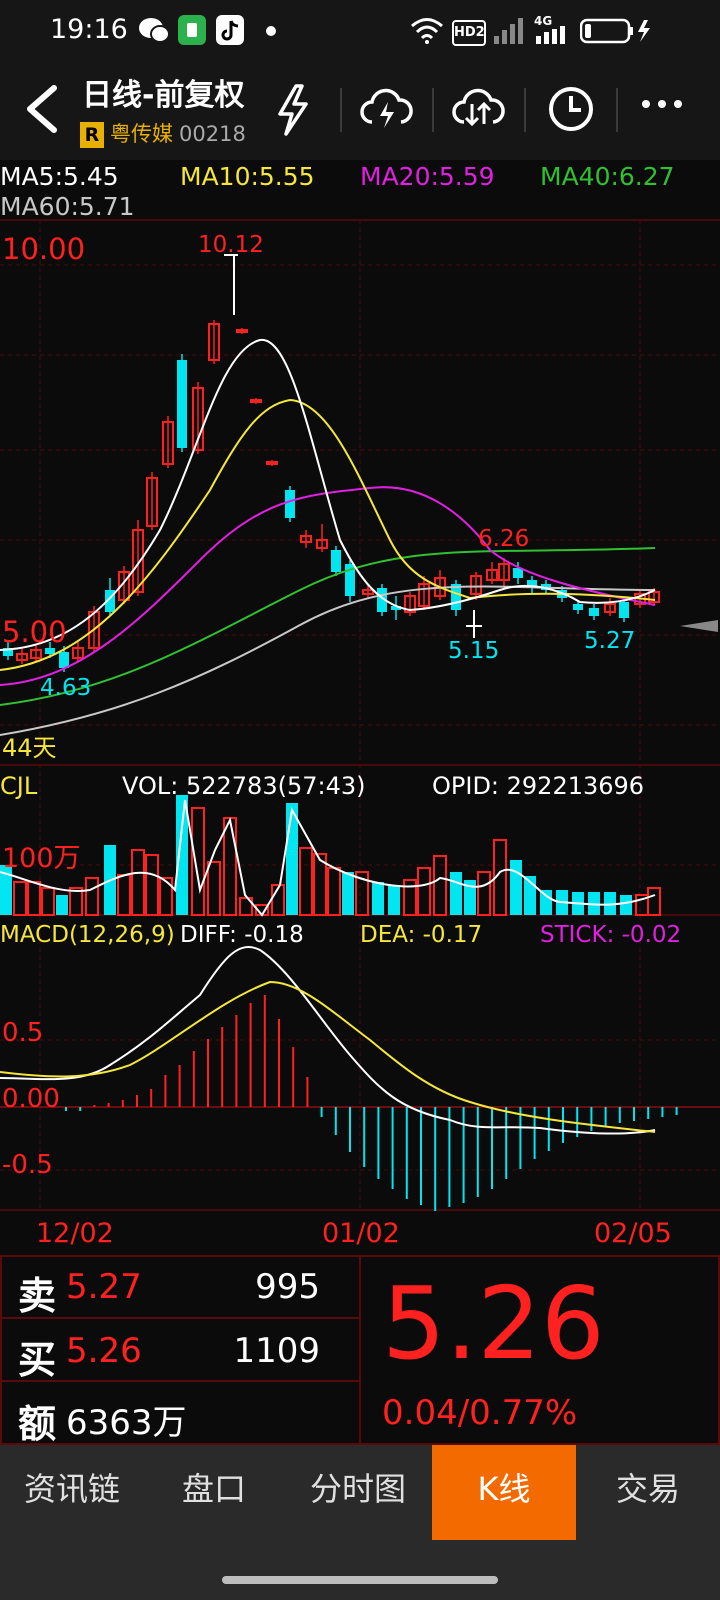 This screenshot has width=720, height=1600. I want to click on wechat-icon, so click(154, 30).